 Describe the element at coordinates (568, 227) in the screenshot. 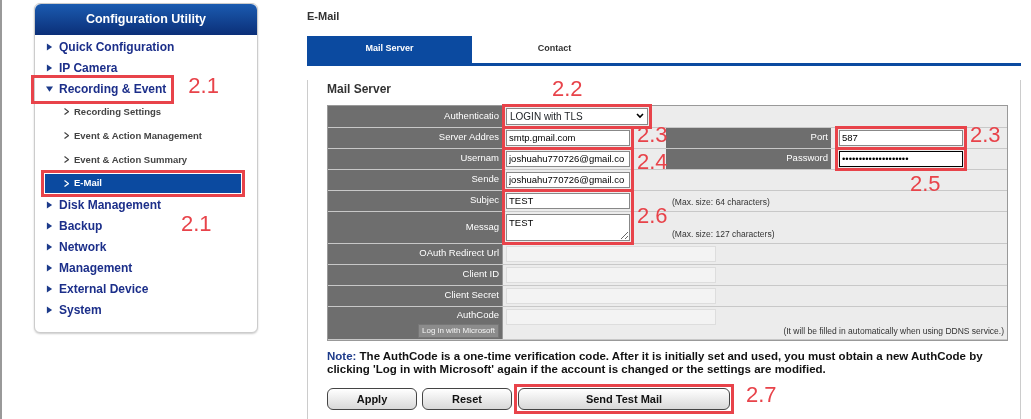

I see `message-field: TEST` at that location.